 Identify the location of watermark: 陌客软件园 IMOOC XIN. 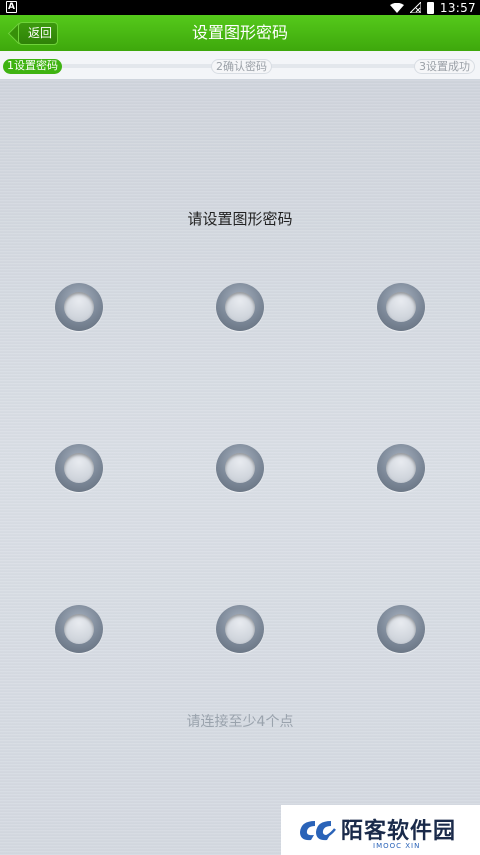
(380, 830).